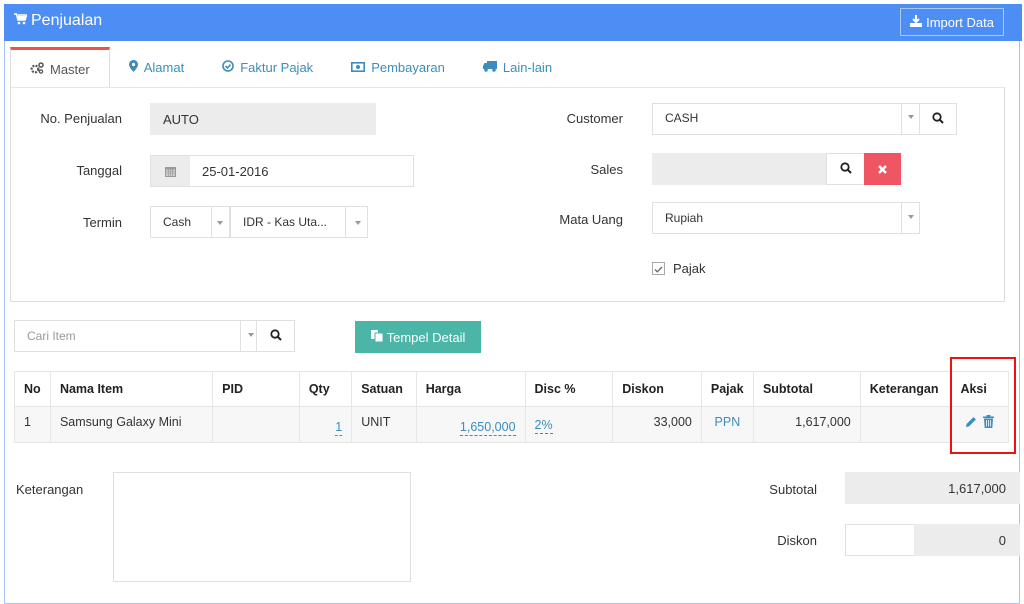  Describe the element at coordinates (906, 389) in the screenshot. I see `col-keterangan: Keterangan` at that location.